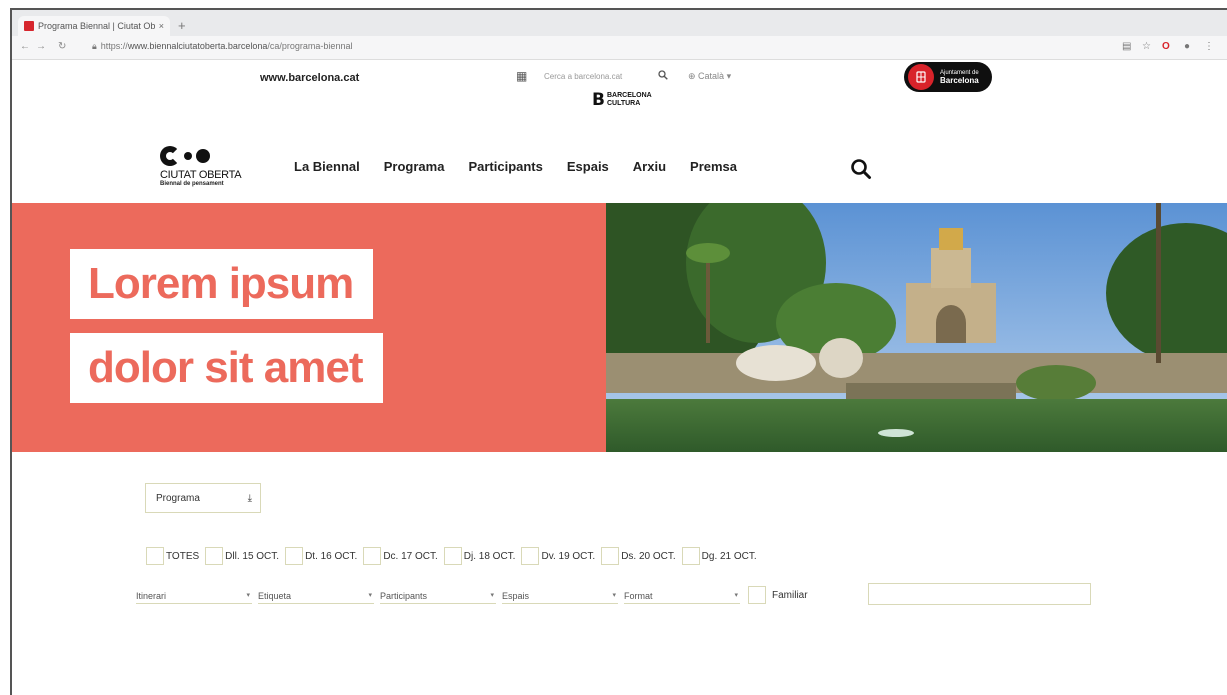  Describe the element at coordinates (921, 77) in the screenshot. I see `ajuntament-seal-icon` at that location.